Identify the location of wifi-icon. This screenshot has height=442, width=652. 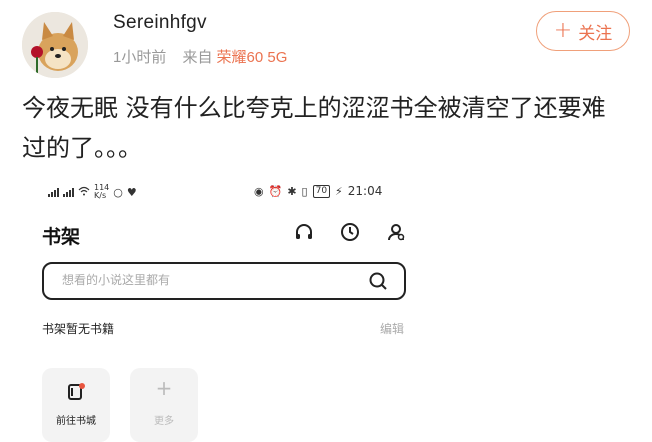
(84, 192).